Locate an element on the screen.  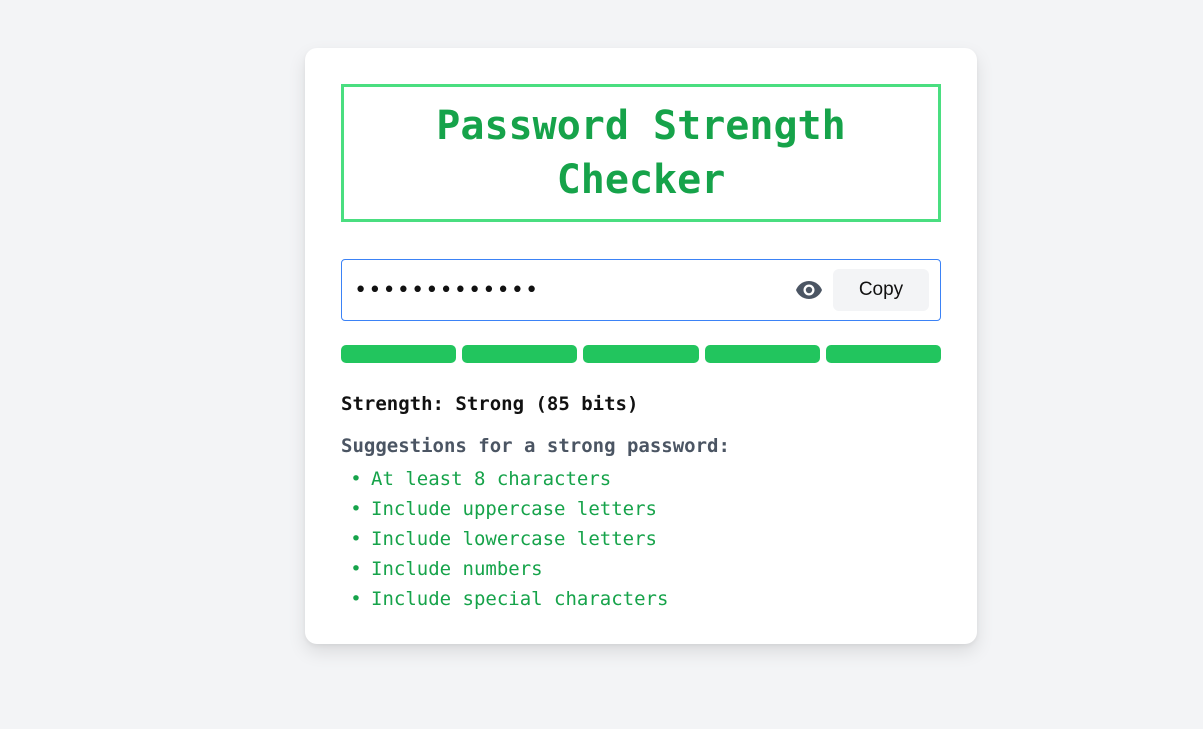
suggestion-text: Include numbers is located at coordinates (457, 569).